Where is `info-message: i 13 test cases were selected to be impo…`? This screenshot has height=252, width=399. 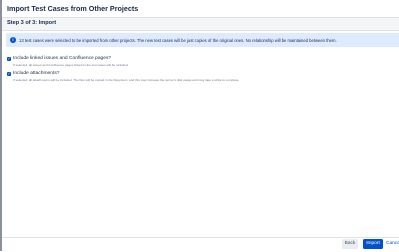
info-message: i 13 test cases were selected to be impo… is located at coordinates (202, 40).